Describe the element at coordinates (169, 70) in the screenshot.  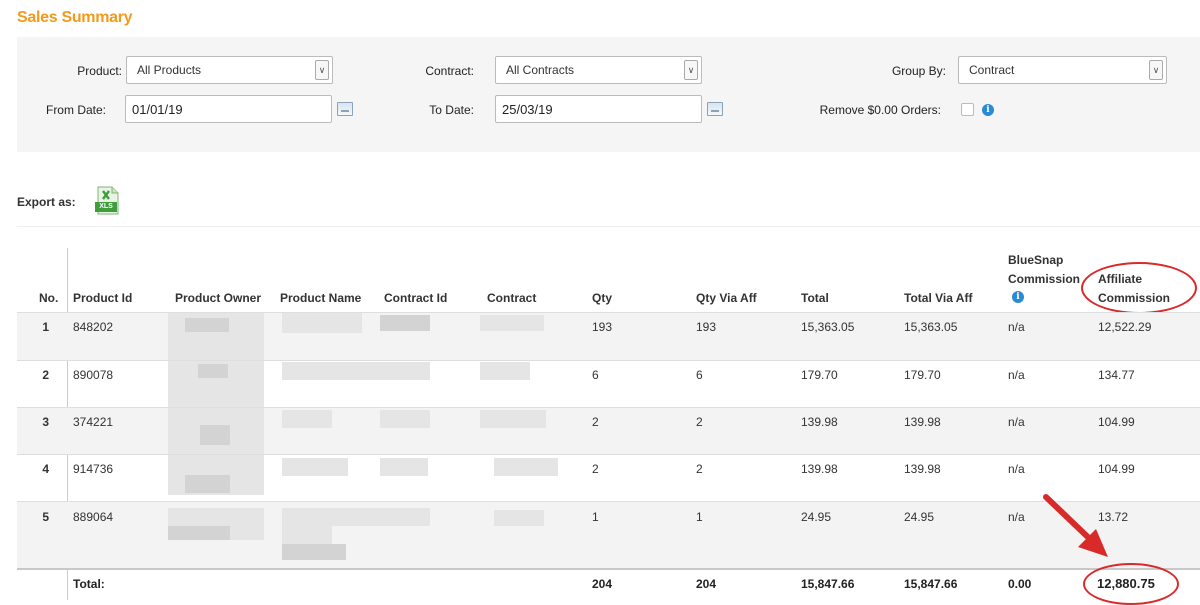
I see `product-select-value: All Products` at that location.